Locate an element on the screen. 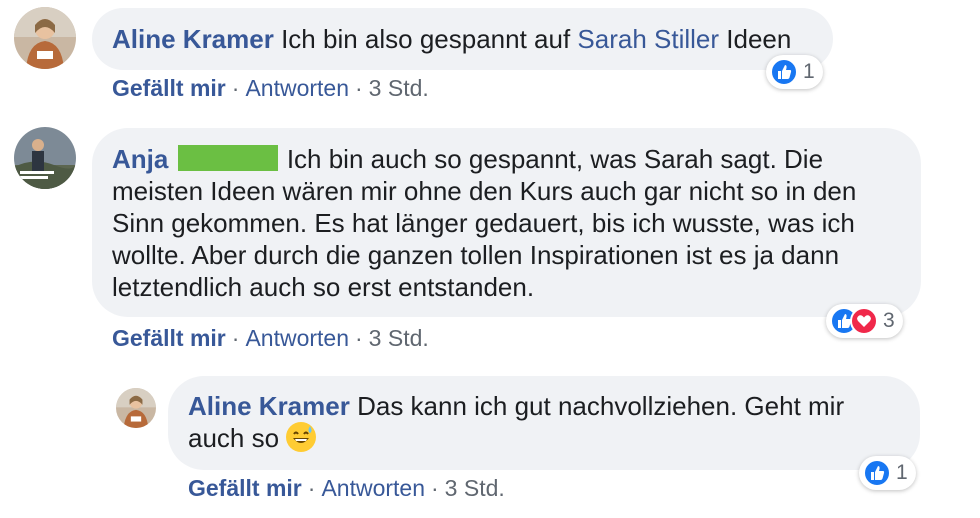 Image resolution: width=980 pixels, height=518 pixels. reaction-count: 3 is located at coordinates (889, 320).